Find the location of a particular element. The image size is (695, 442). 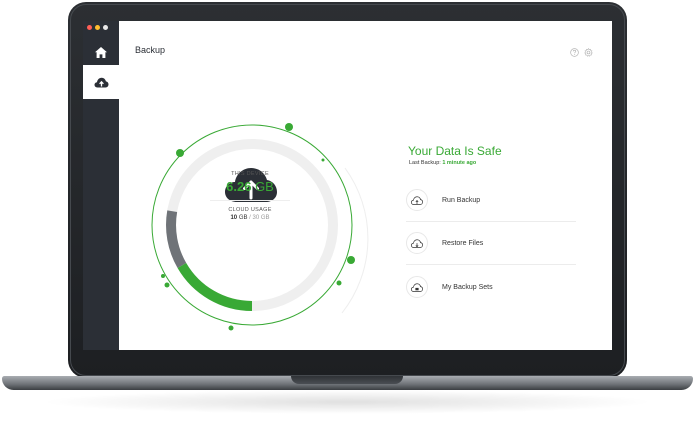

window-controls is located at coordinates (97, 27).